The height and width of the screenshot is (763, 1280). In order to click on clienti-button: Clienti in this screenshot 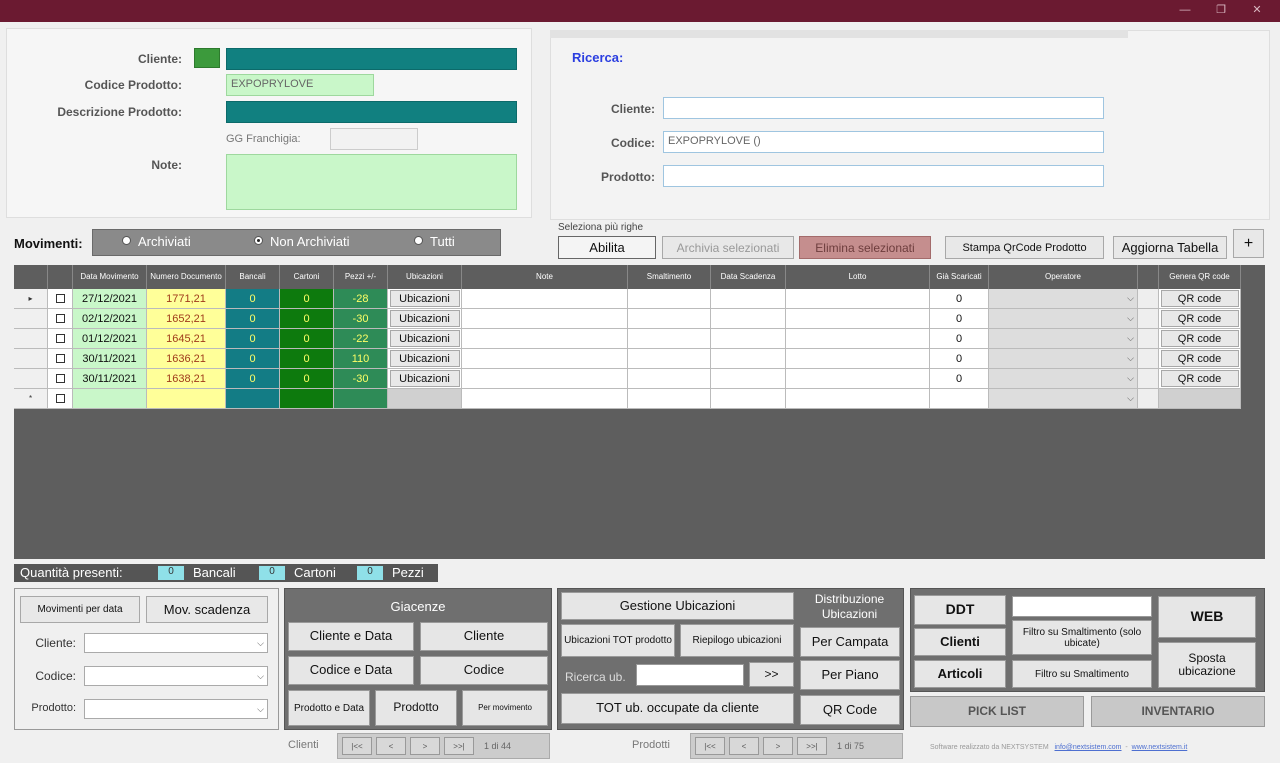, I will do `click(960, 642)`.